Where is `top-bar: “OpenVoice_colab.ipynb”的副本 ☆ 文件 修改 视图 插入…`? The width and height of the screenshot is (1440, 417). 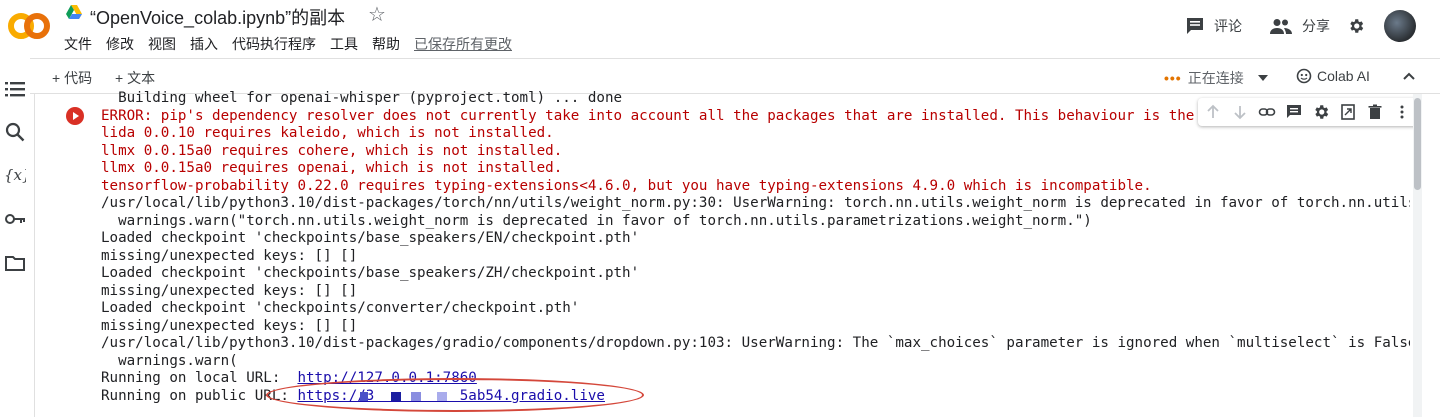 top-bar: “OpenVoice_colab.ipynb”的副本 ☆ 文件 修改 视图 插入… is located at coordinates (720, 29).